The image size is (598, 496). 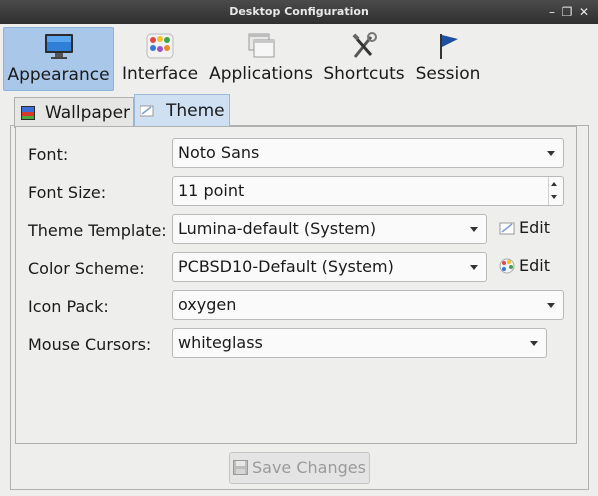 What do you see at coordinates (220, 342) in the screenshot?
I see `mouse-cursors-value: whiteglass` at bounding box center [220, 342].